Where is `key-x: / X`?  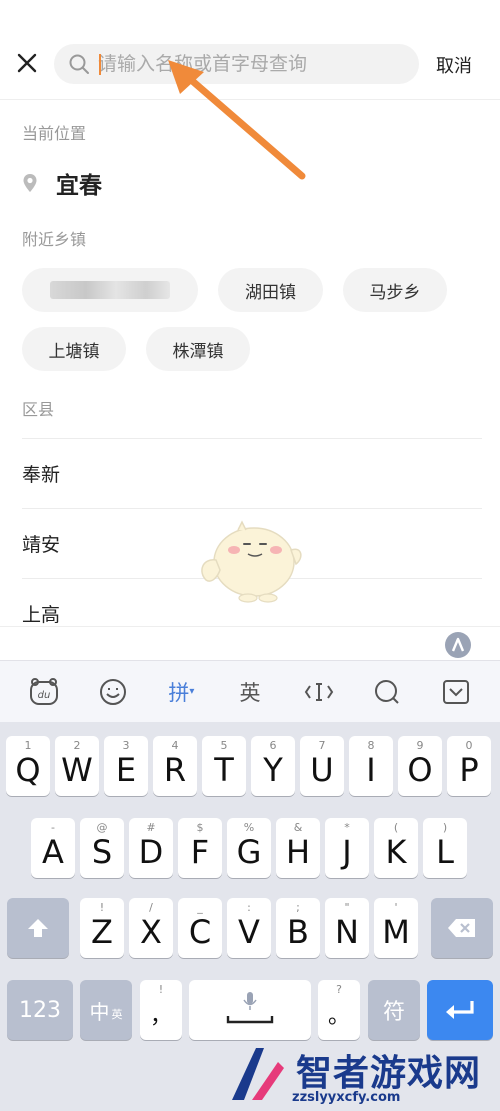
key-x: / X is located at coordinates (151, 928).